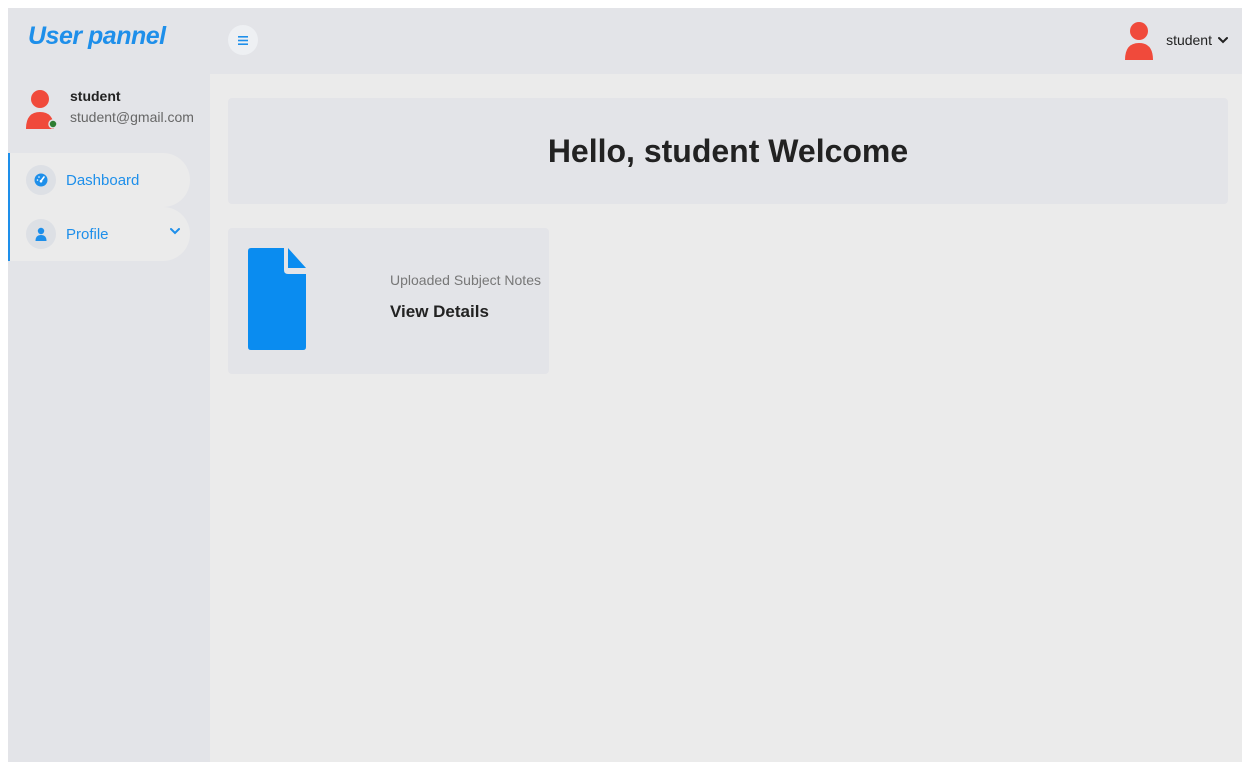 This screenshot has height=762, width=1242. I want to click on welcome-heading: Hello, student Welcome, so click(728, 150).